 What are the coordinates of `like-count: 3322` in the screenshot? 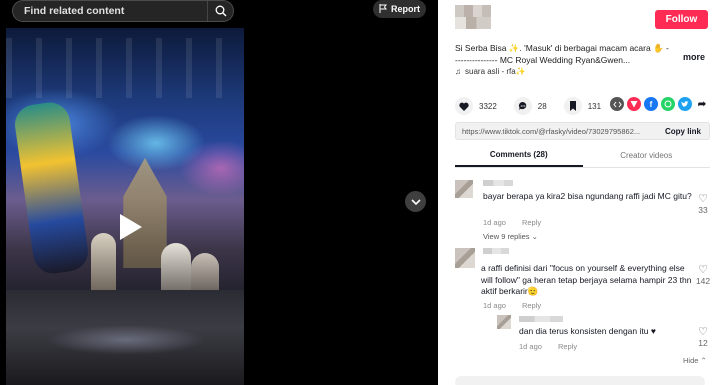 It's located at (488, 106).